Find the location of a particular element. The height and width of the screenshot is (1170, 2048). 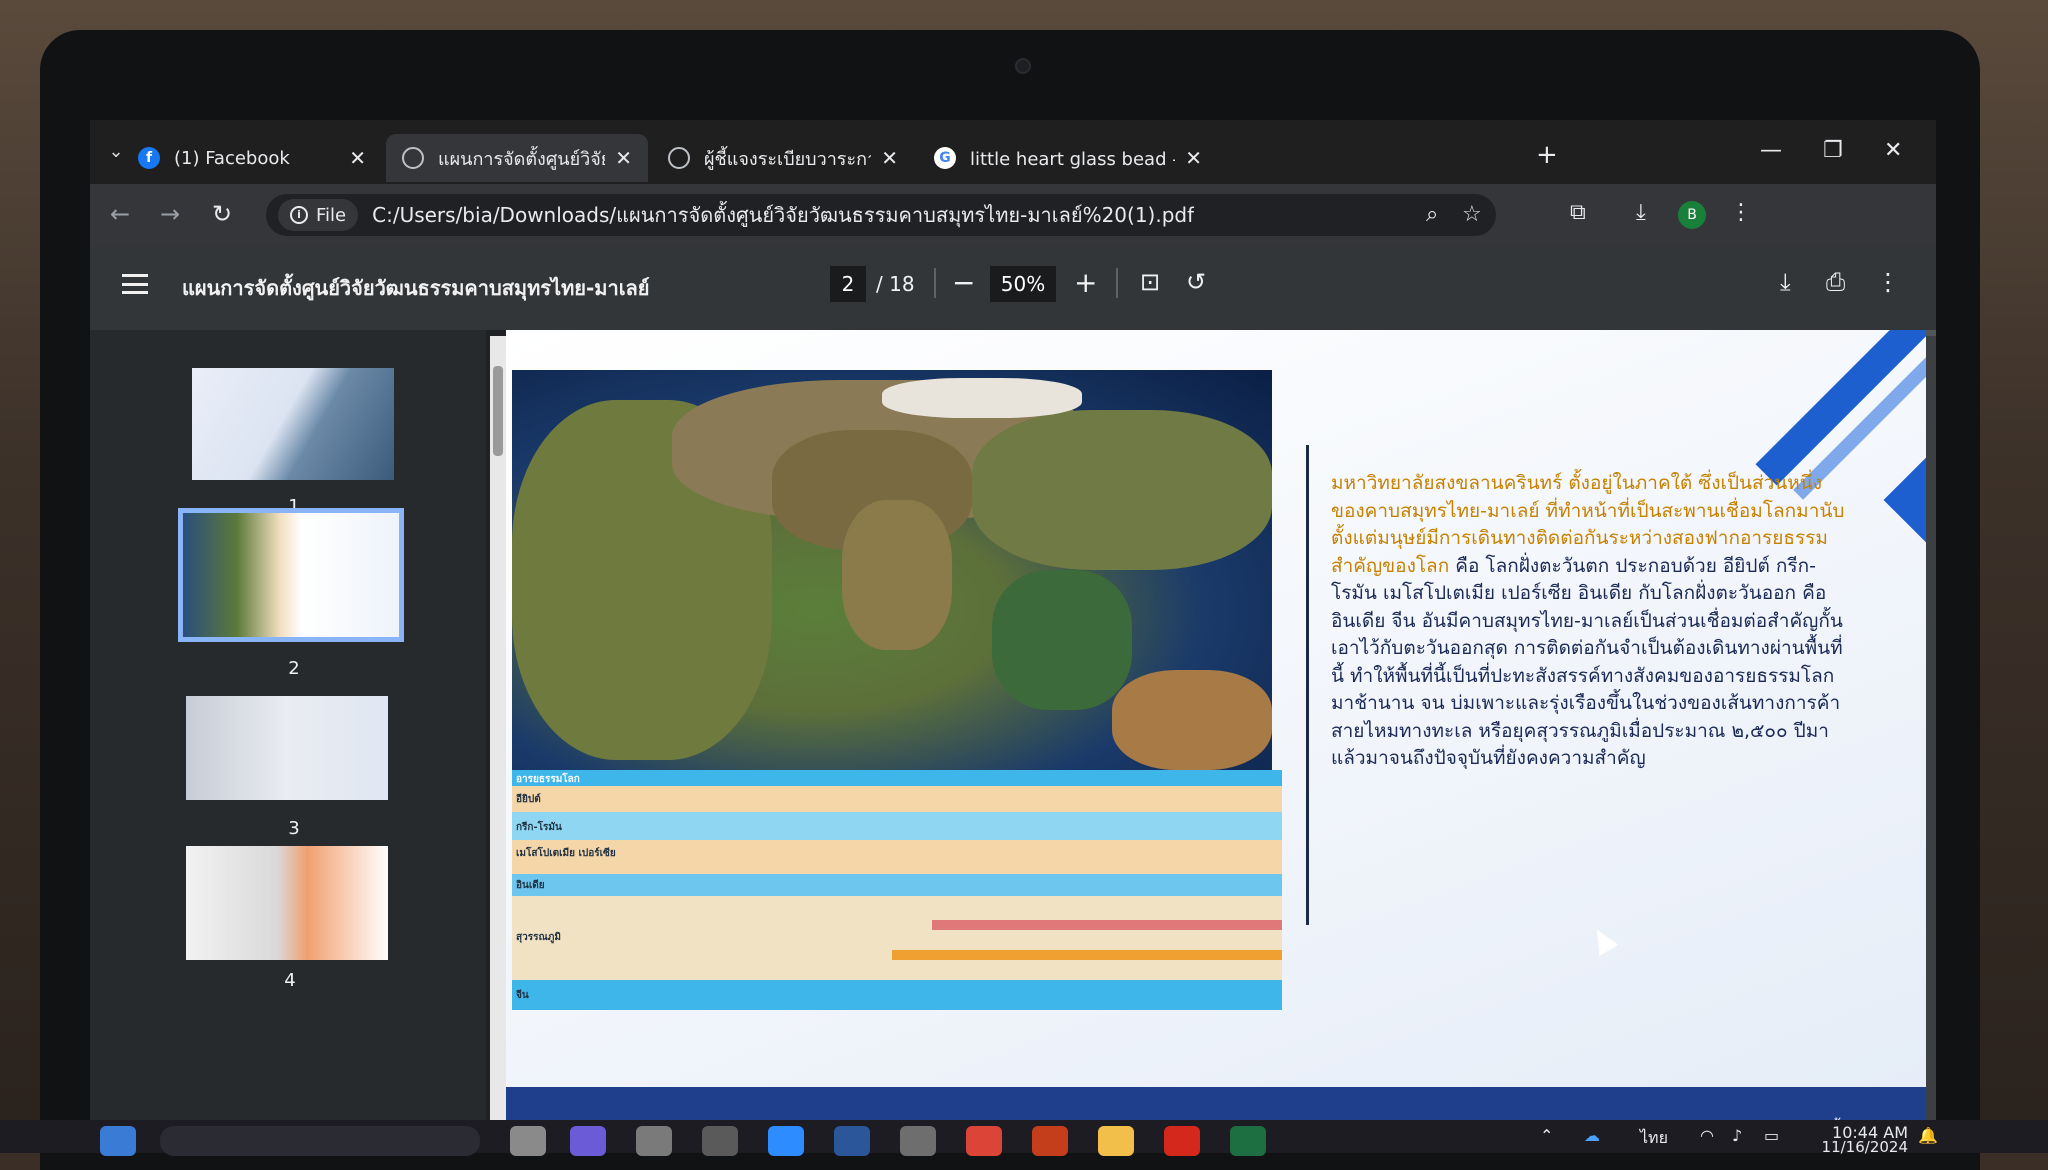

timeline-row-label: จีน is located at coordinates (522, 995).